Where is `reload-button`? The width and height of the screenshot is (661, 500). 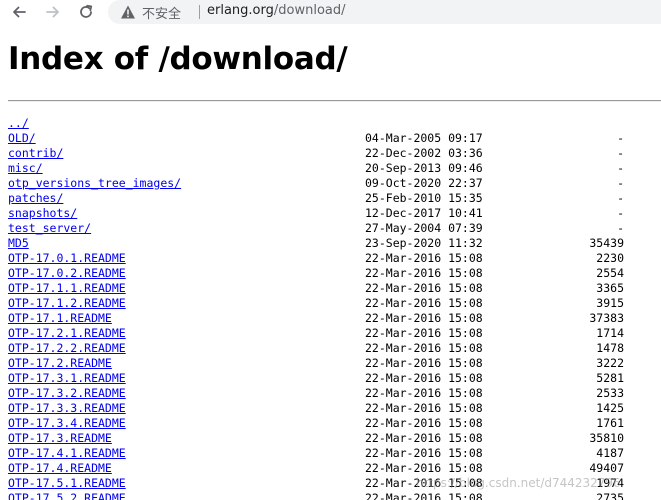 reload-button is located at coordinates (86, 12).